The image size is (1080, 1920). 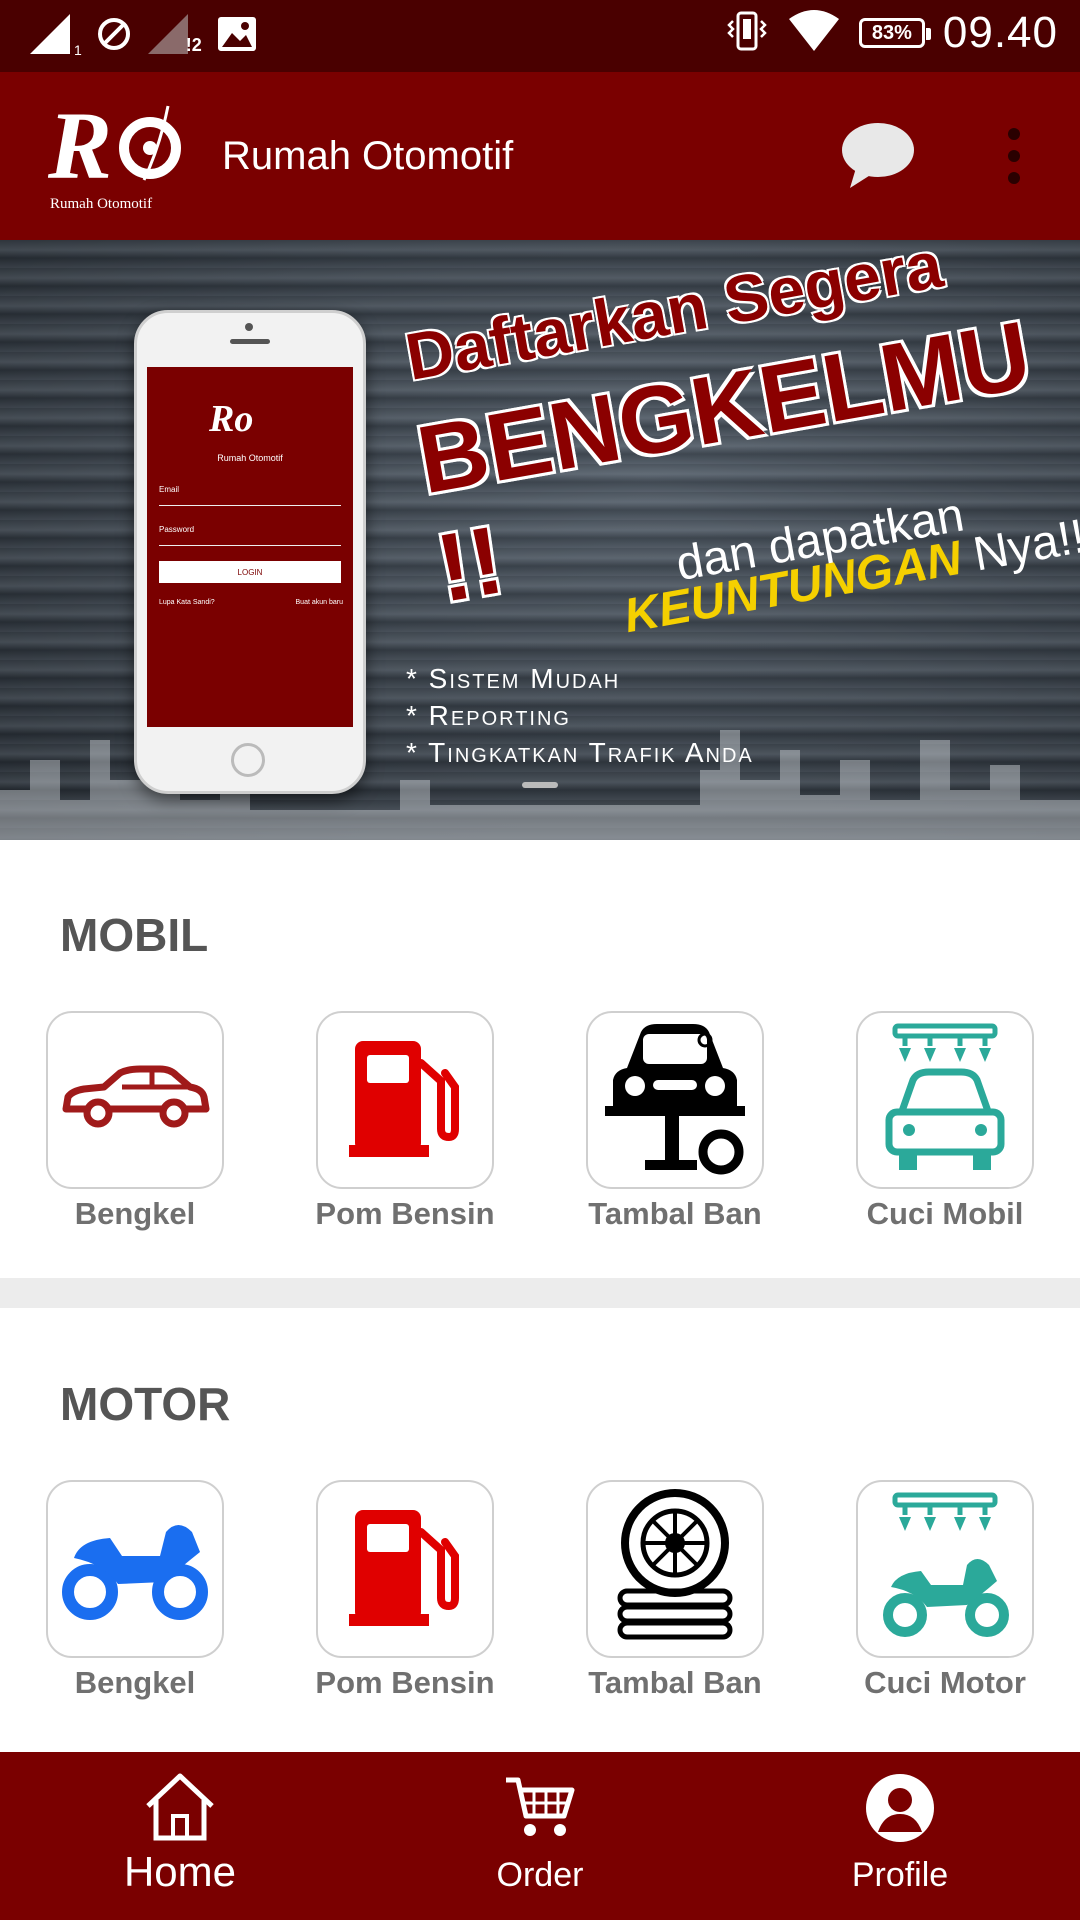 I want to click on mobil-tambal-ban-button, so click(x=675, y=1100).